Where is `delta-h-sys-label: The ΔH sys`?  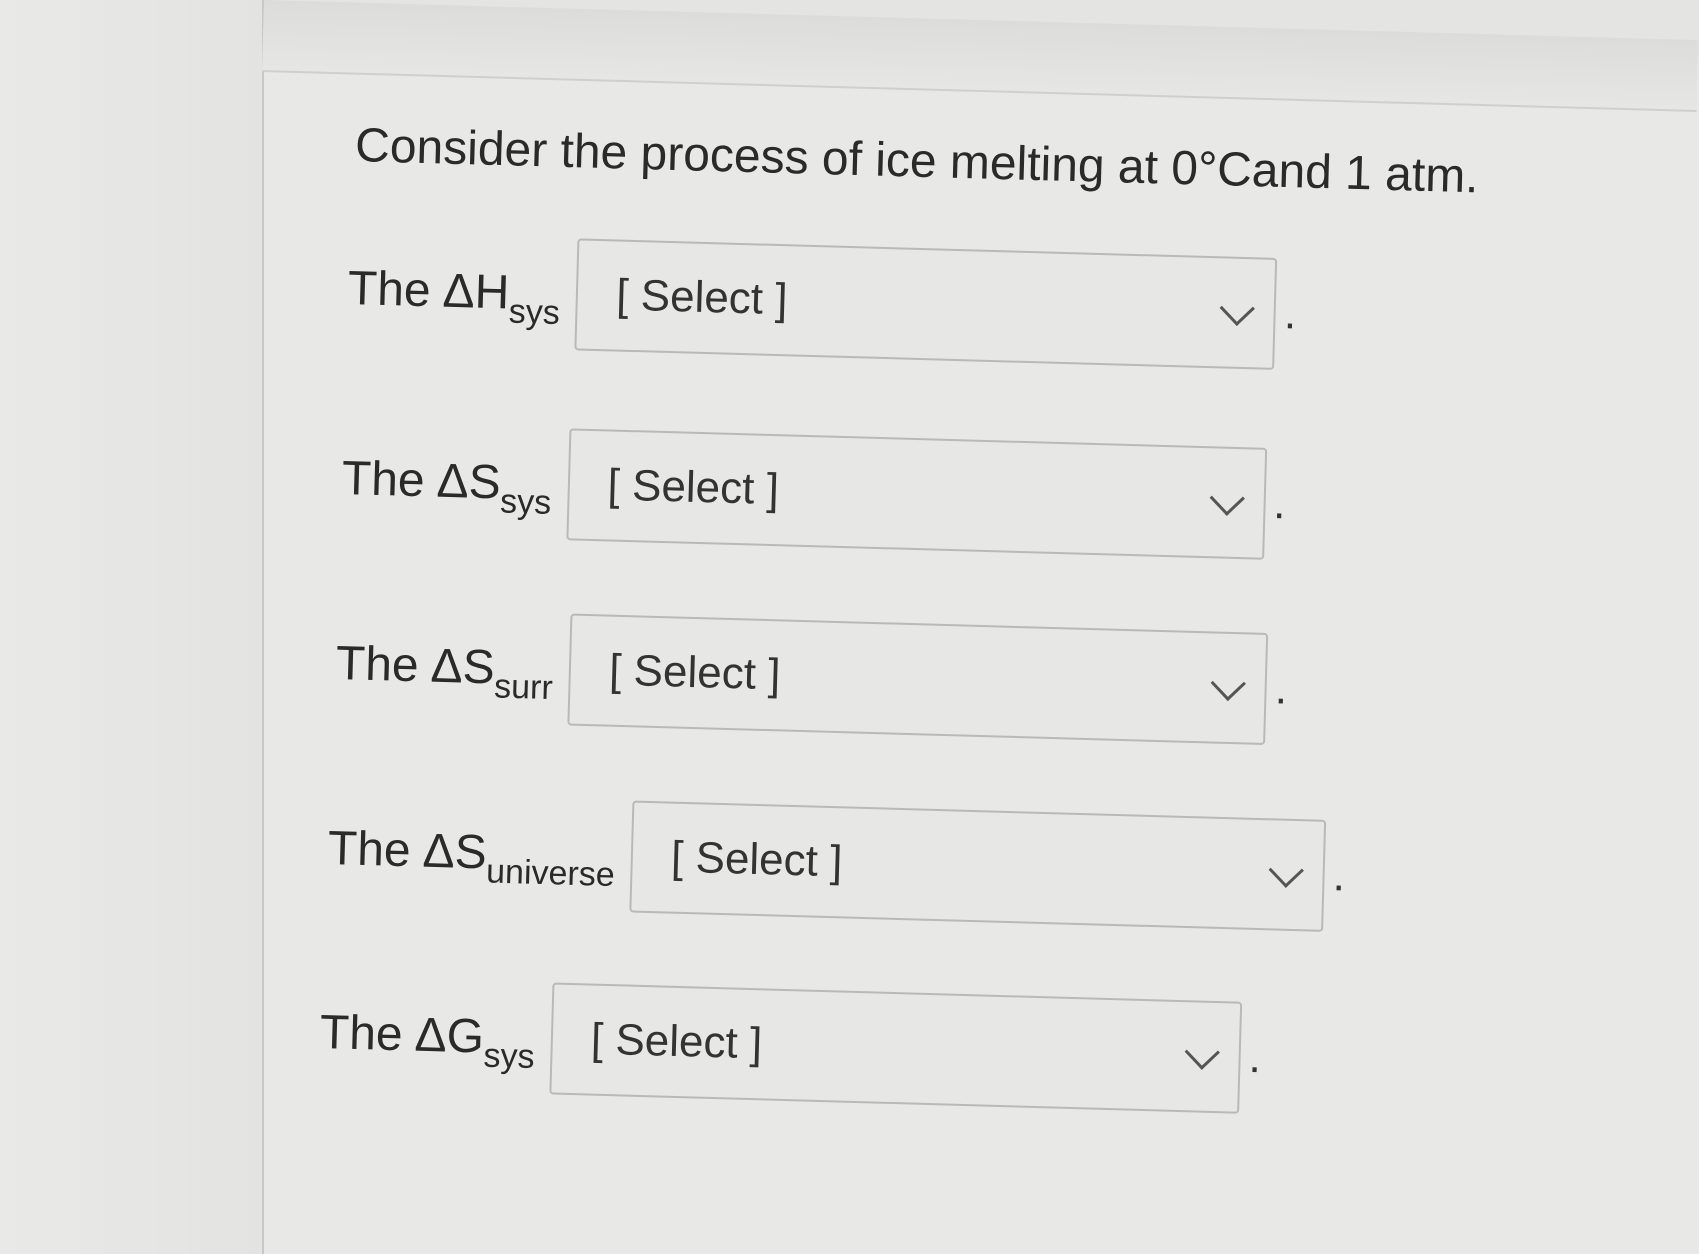
delta-h-sys-label: The ΔH sys is located at coordinates (454, 296).